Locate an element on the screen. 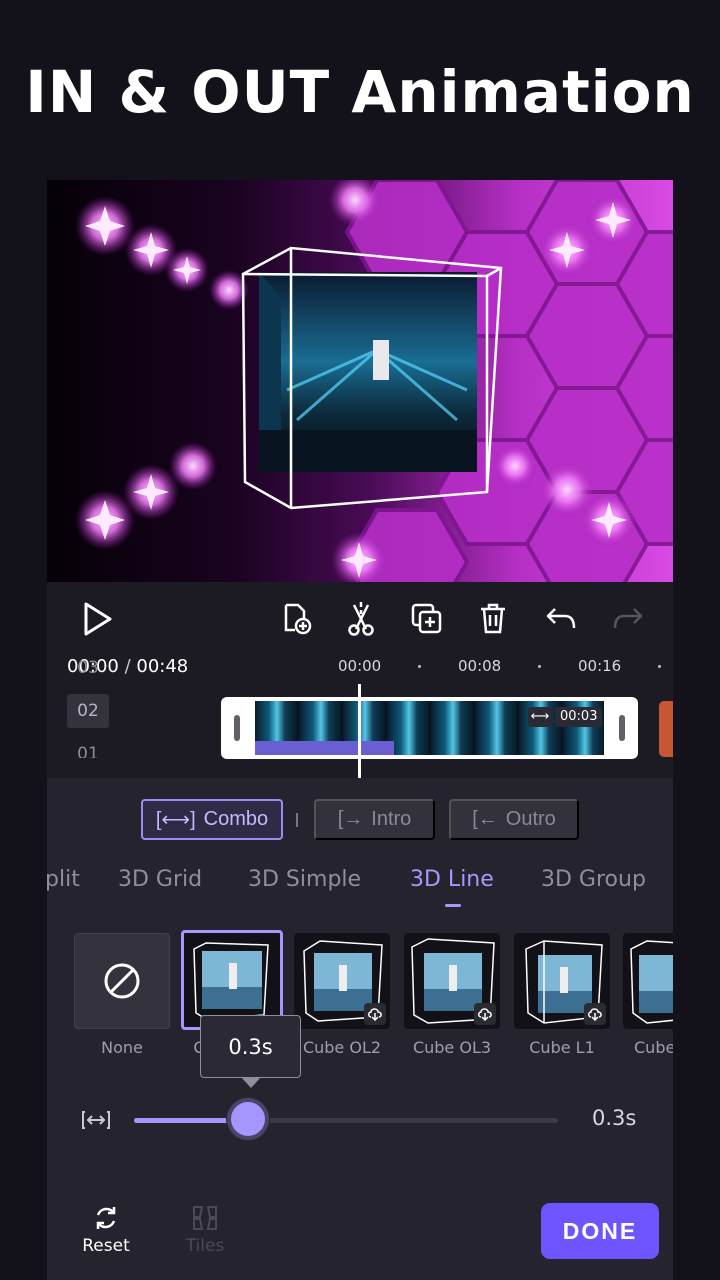  reset-label: Reset is located at coordinates (106, 1246).